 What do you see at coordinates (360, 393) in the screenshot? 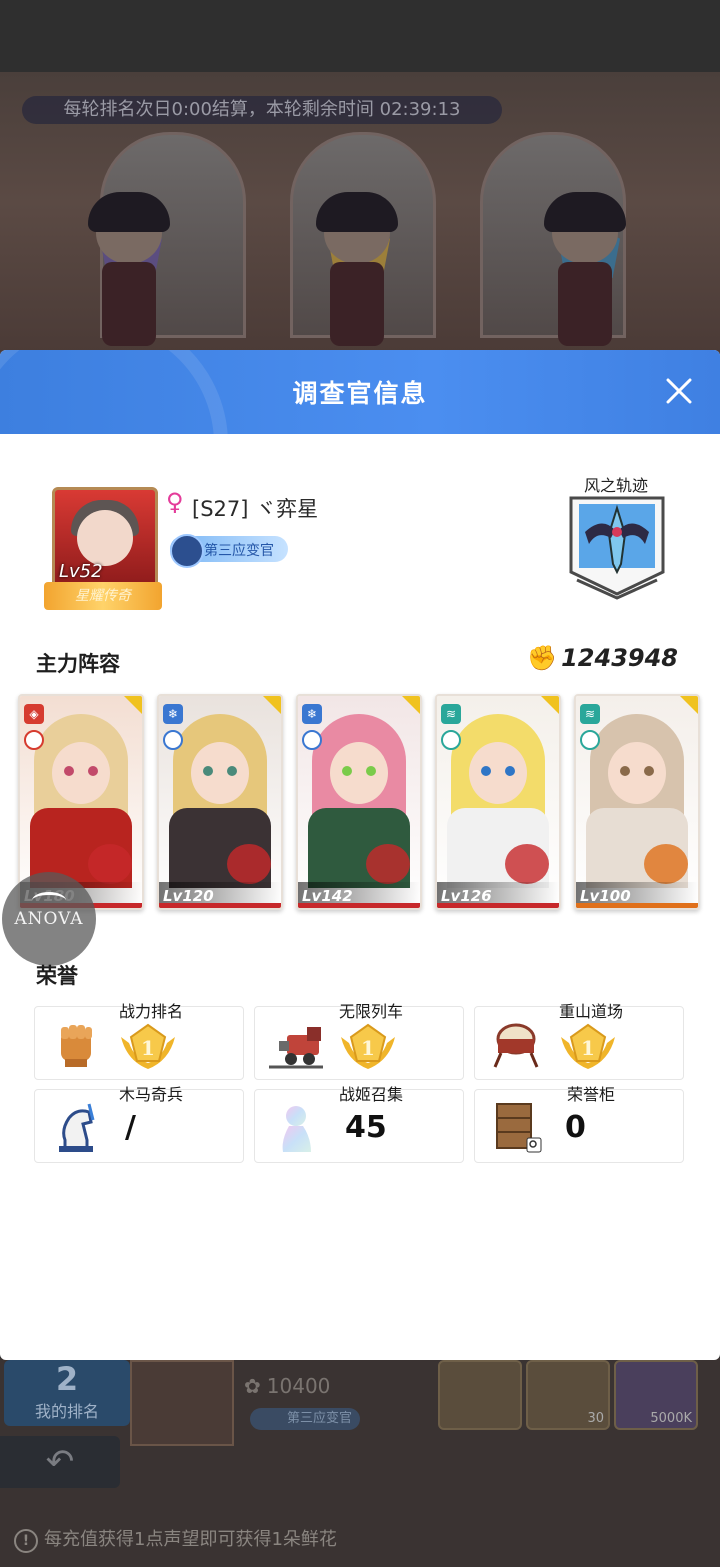
I see `modal-title: 调查官信息` at bounding box center [360, 393].